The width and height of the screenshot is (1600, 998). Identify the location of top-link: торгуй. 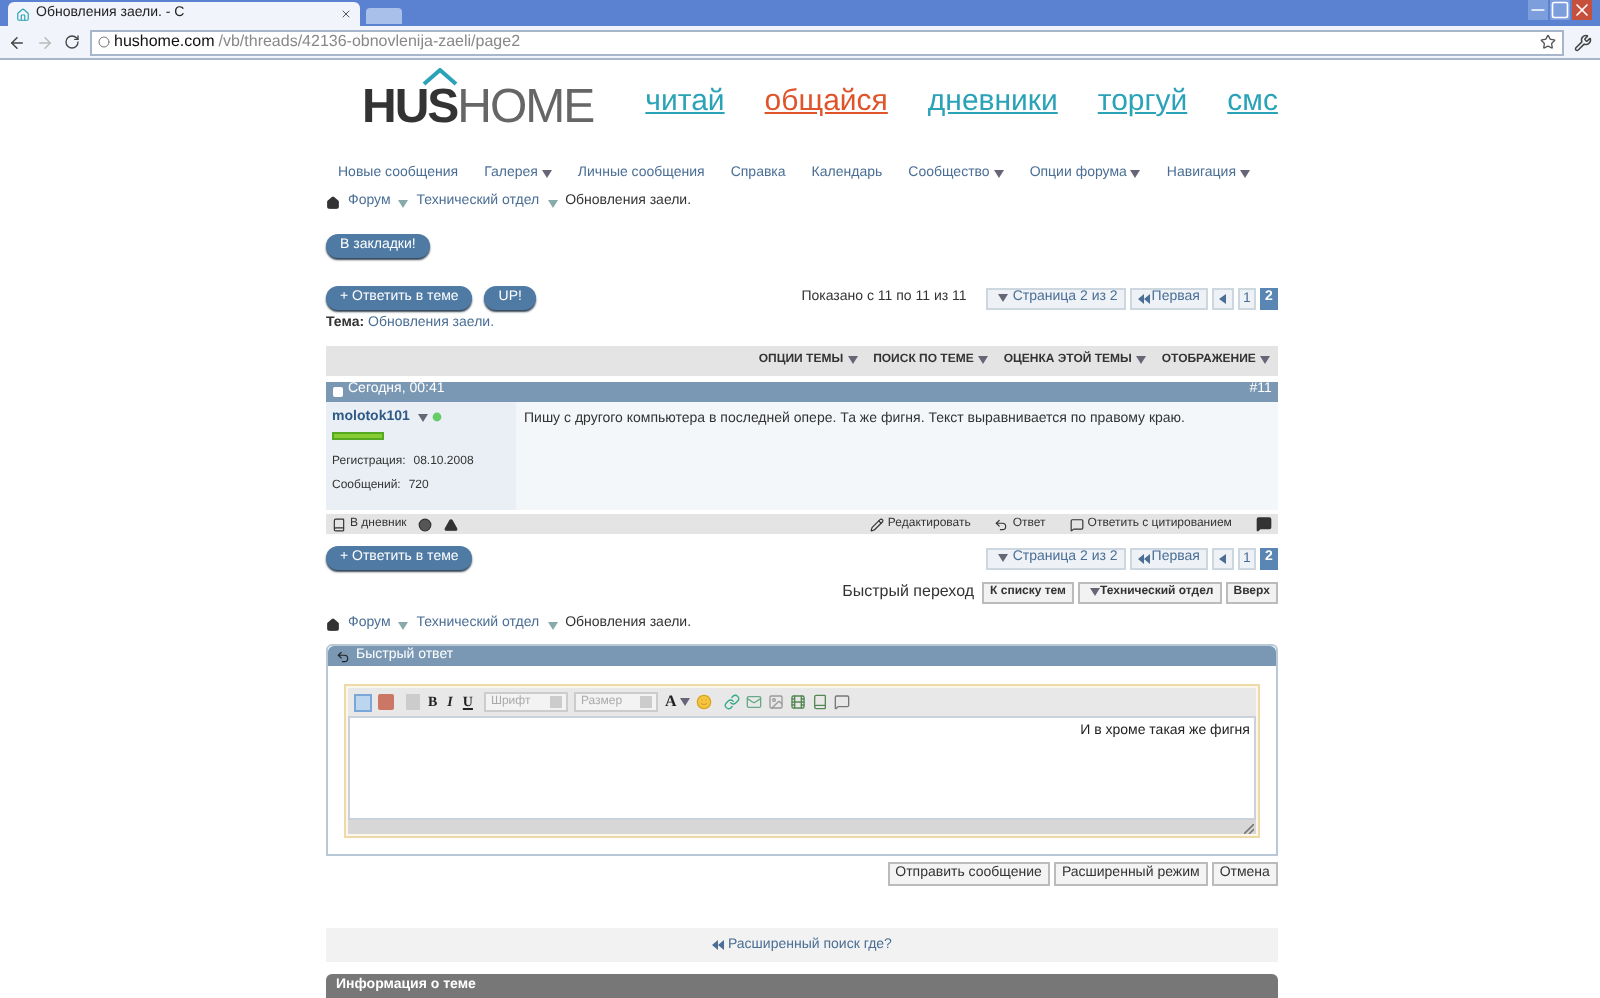
(1142, 102).